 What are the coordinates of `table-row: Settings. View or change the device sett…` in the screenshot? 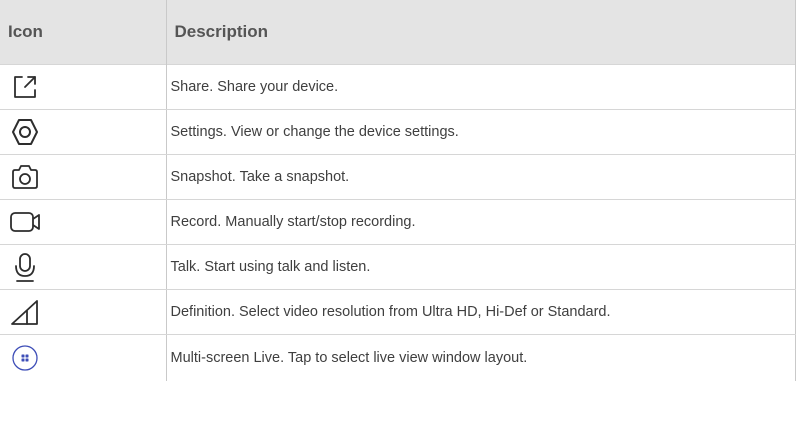 It's located at (398, 132).